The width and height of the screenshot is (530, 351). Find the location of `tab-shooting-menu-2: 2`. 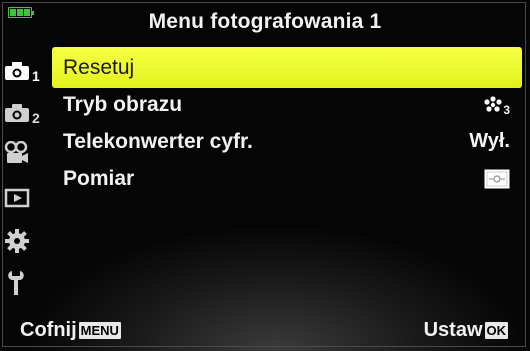

tab-shooting-menu-2: 2 is located at coordinates (23, 113).